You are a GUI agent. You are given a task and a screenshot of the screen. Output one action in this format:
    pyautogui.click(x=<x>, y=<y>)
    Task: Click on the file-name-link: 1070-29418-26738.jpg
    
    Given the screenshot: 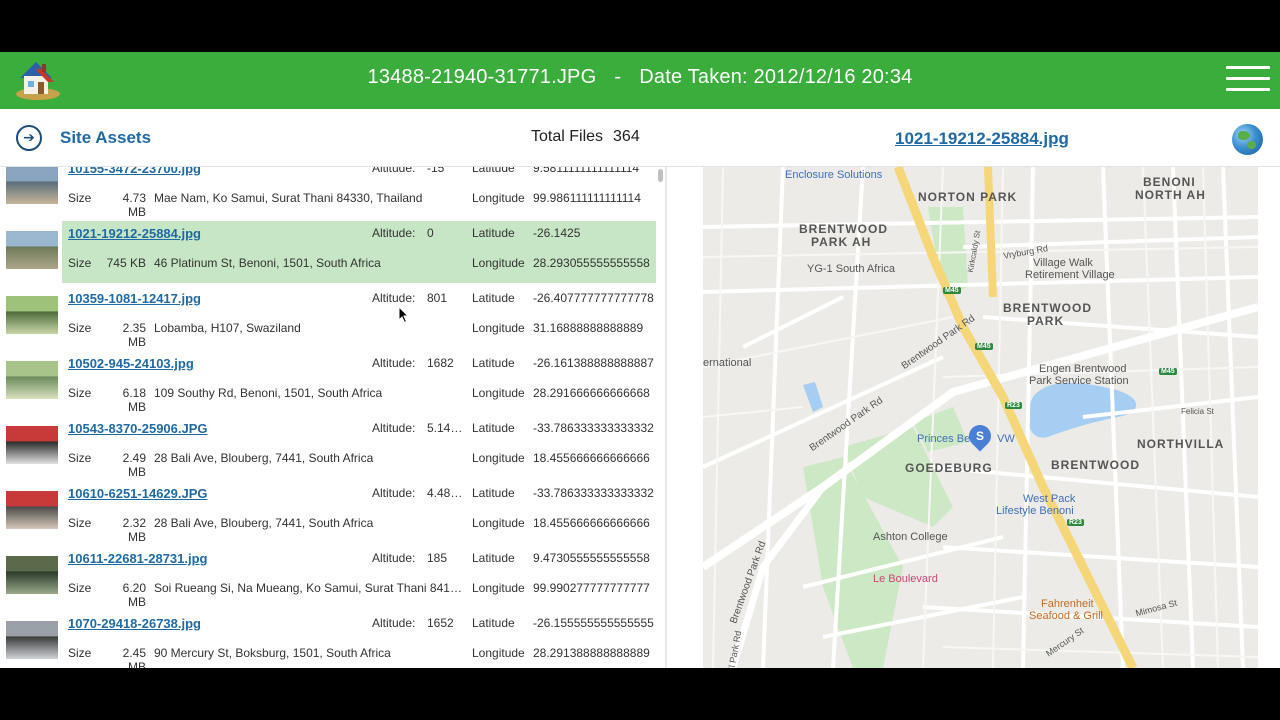 What is the action you would take?
    pyautogui.click(x=134, y=623)
    